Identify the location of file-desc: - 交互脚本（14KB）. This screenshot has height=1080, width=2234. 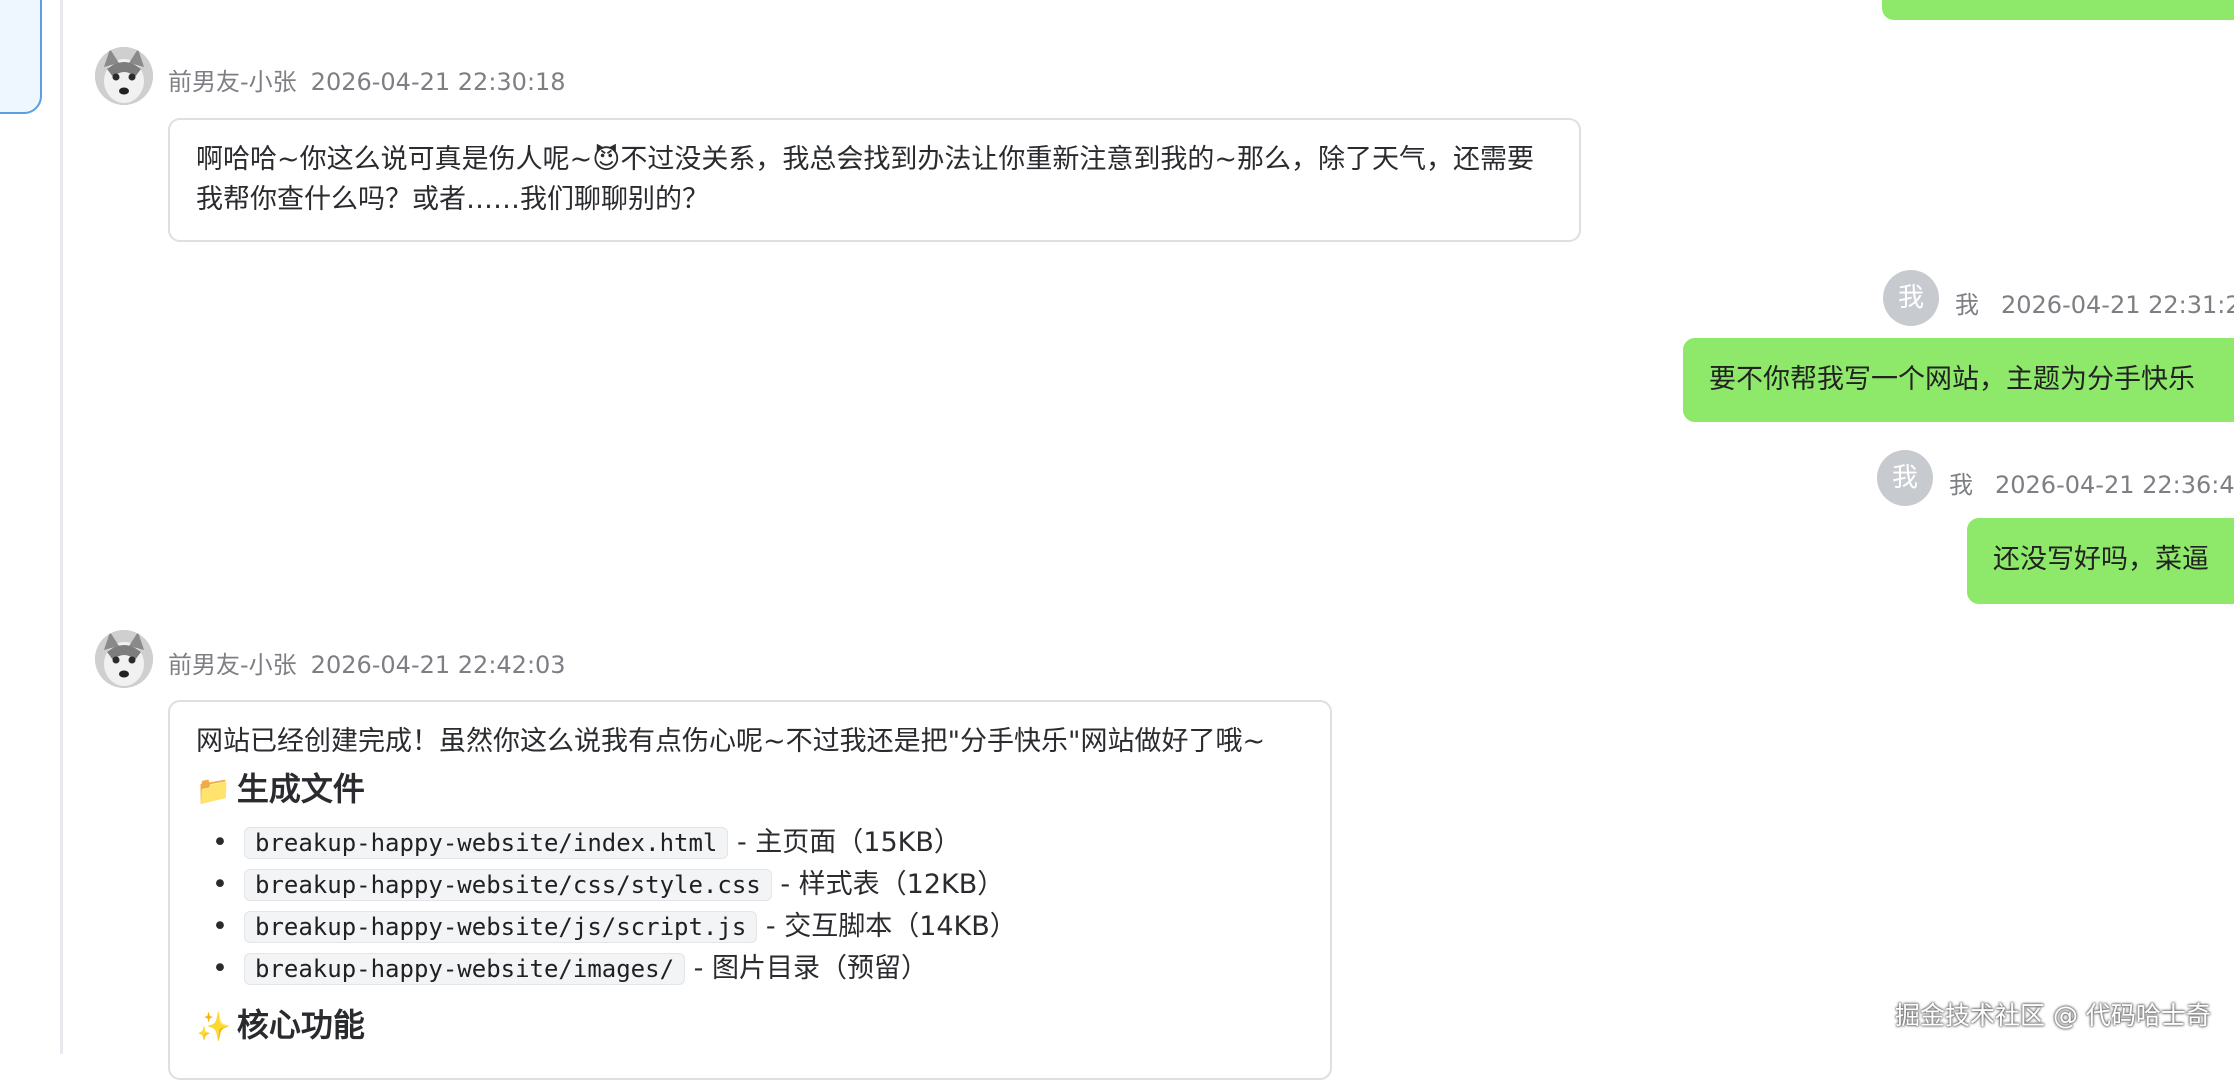
(891, 926).